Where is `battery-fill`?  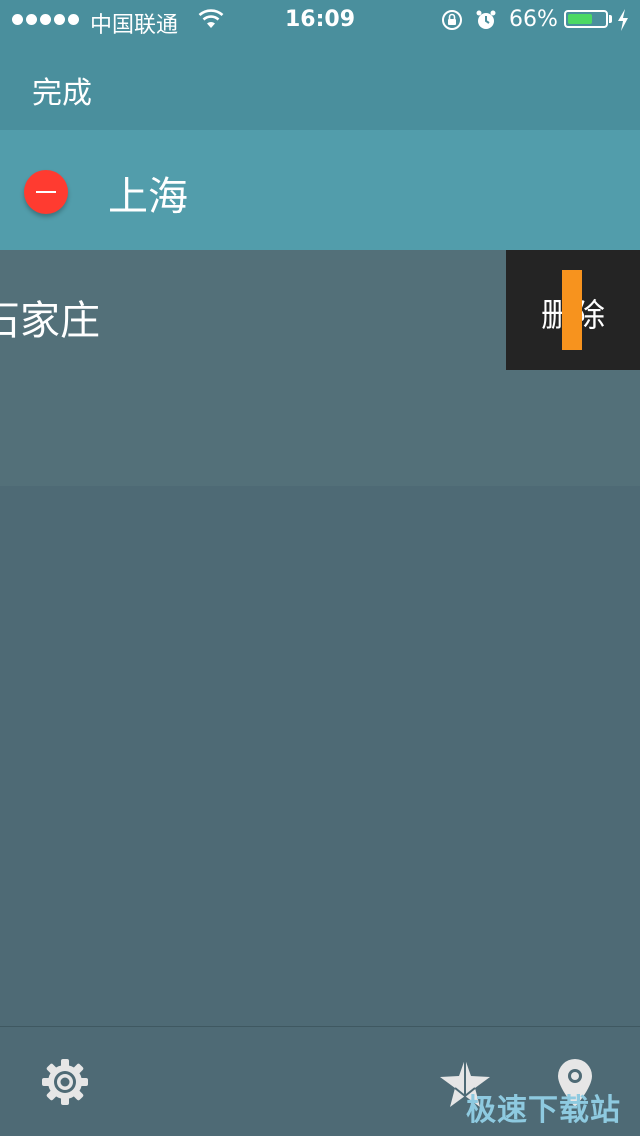
battery-fill is located at coordinates (580, 19).